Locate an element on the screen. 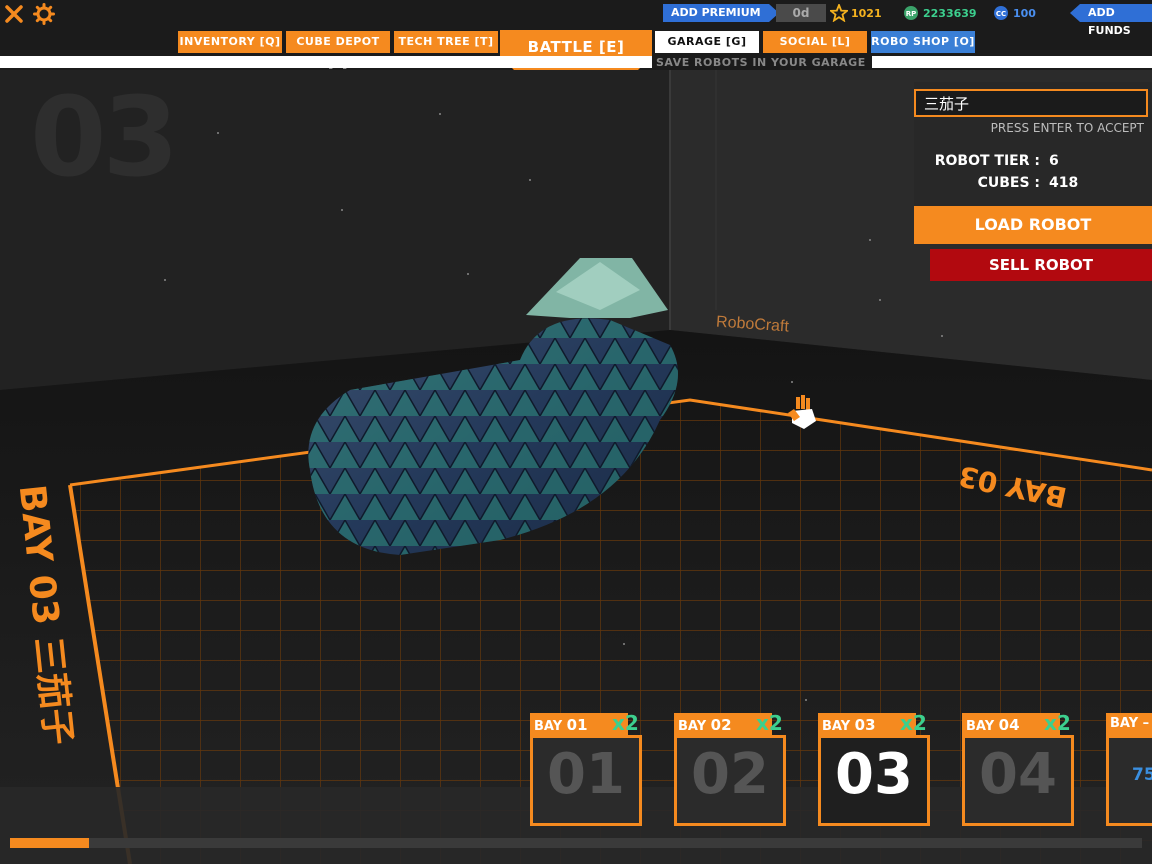  add-premium-button: ADD PREMIUM is located at coordinates (721, 13).